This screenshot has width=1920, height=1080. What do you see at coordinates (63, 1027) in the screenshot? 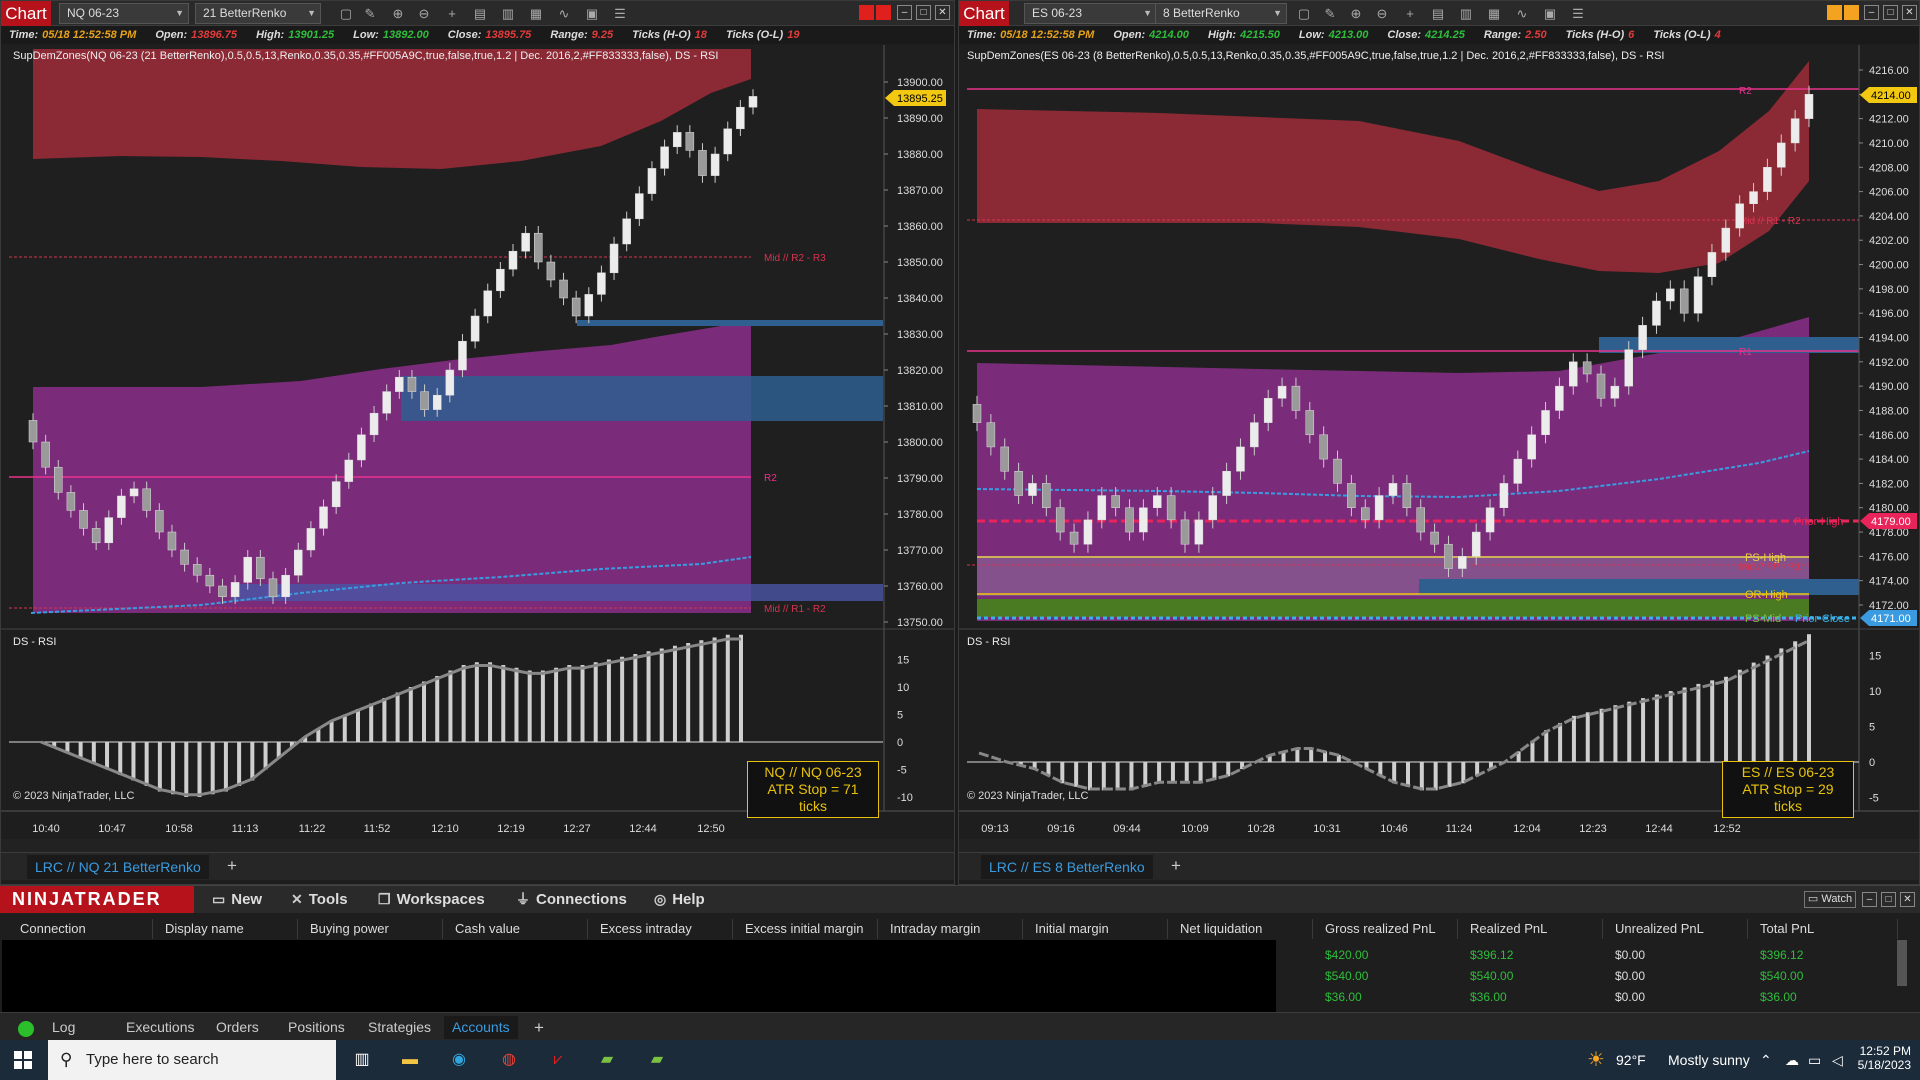
I see `tab-log: Log` at bounding box center [63, 1027].